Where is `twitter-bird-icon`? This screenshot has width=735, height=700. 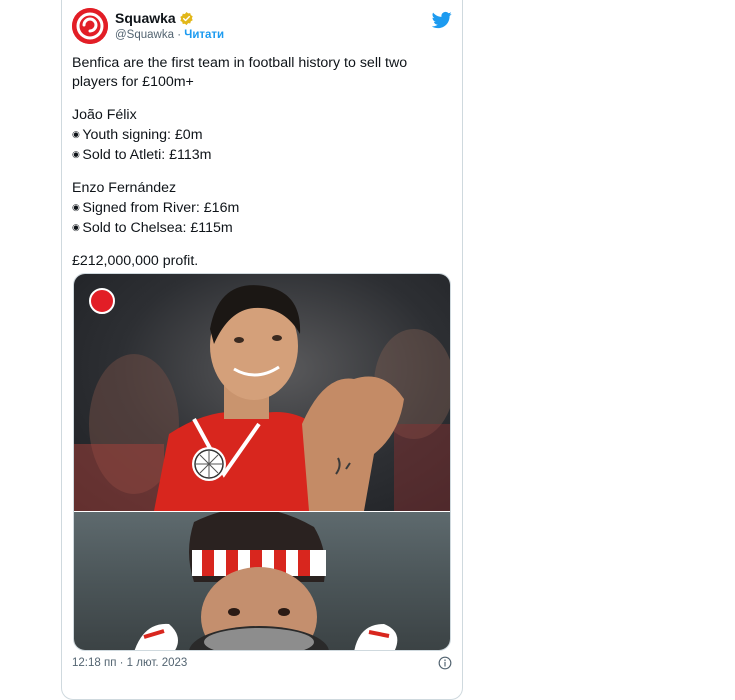 twitter-bird-icon is located at coordinates (442, 20).